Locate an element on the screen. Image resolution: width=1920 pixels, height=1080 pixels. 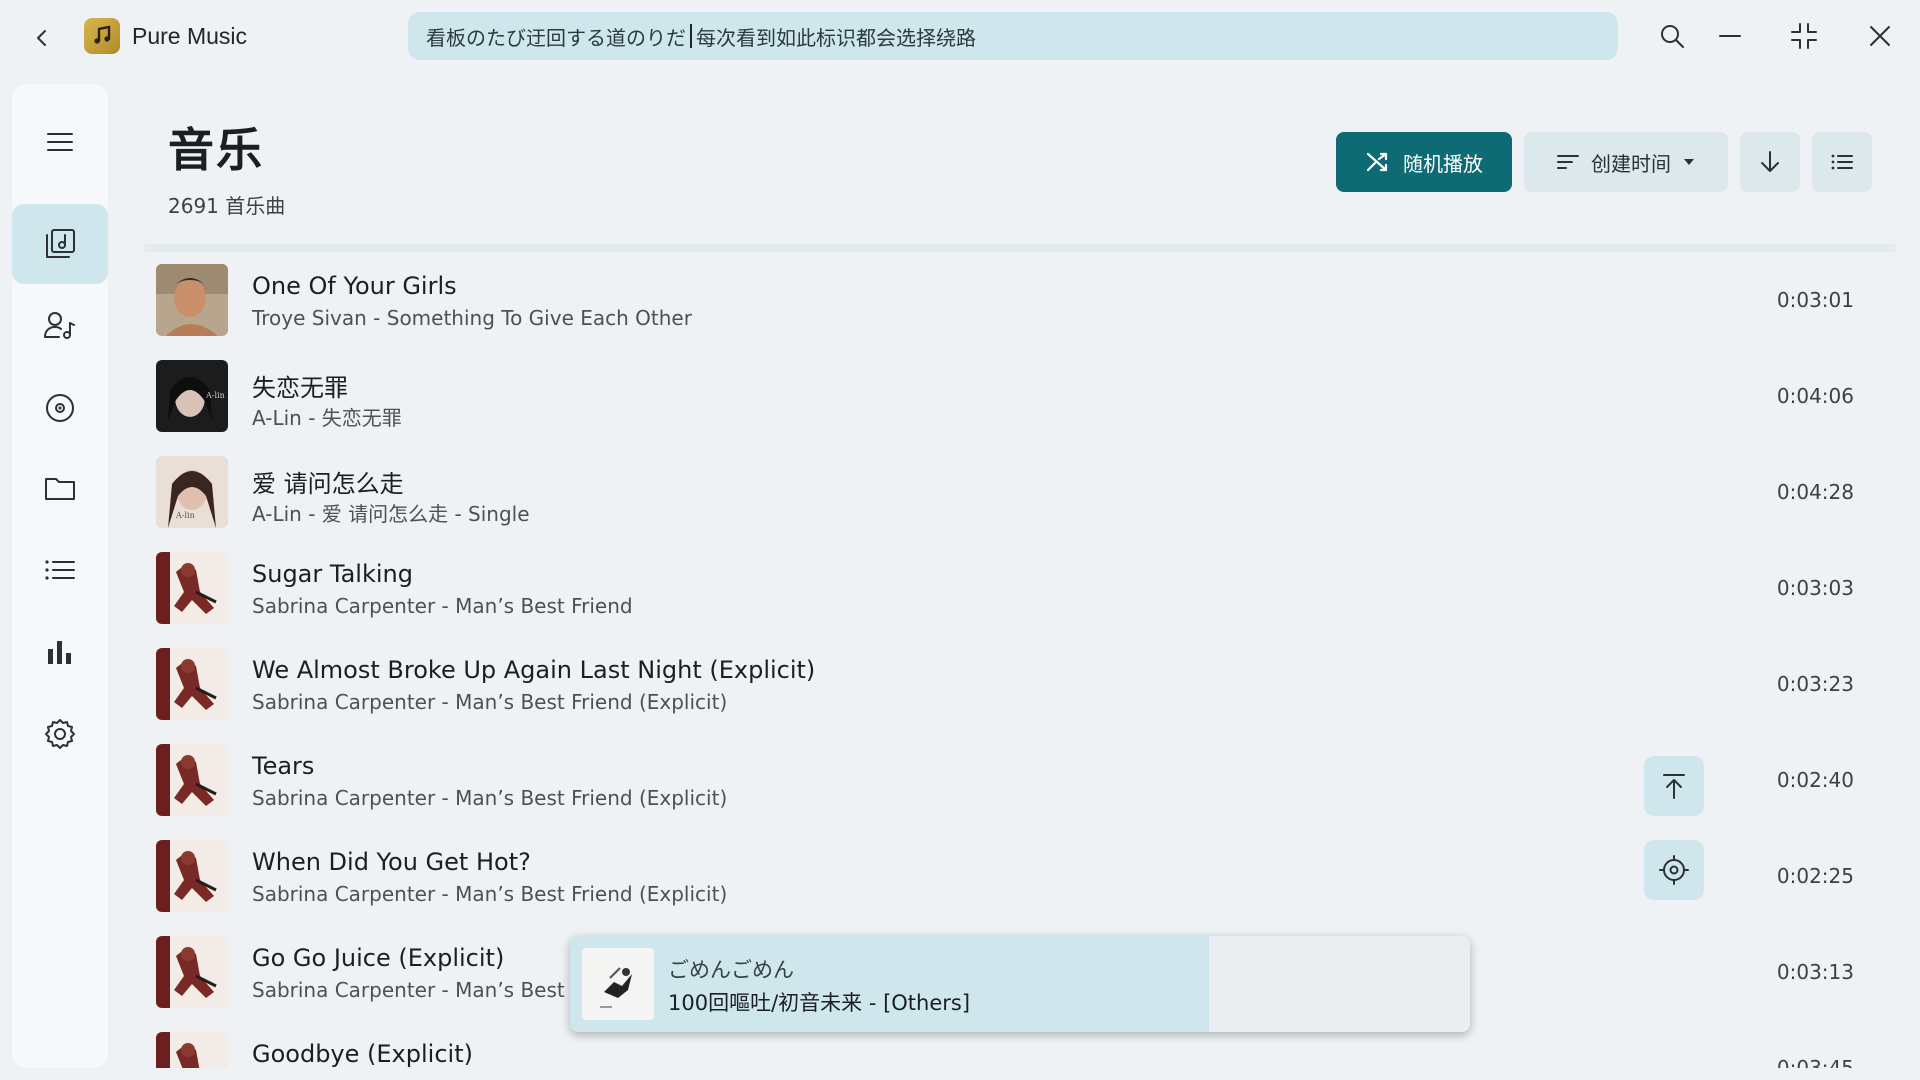
search-button is located at coordinates (1672, 36).